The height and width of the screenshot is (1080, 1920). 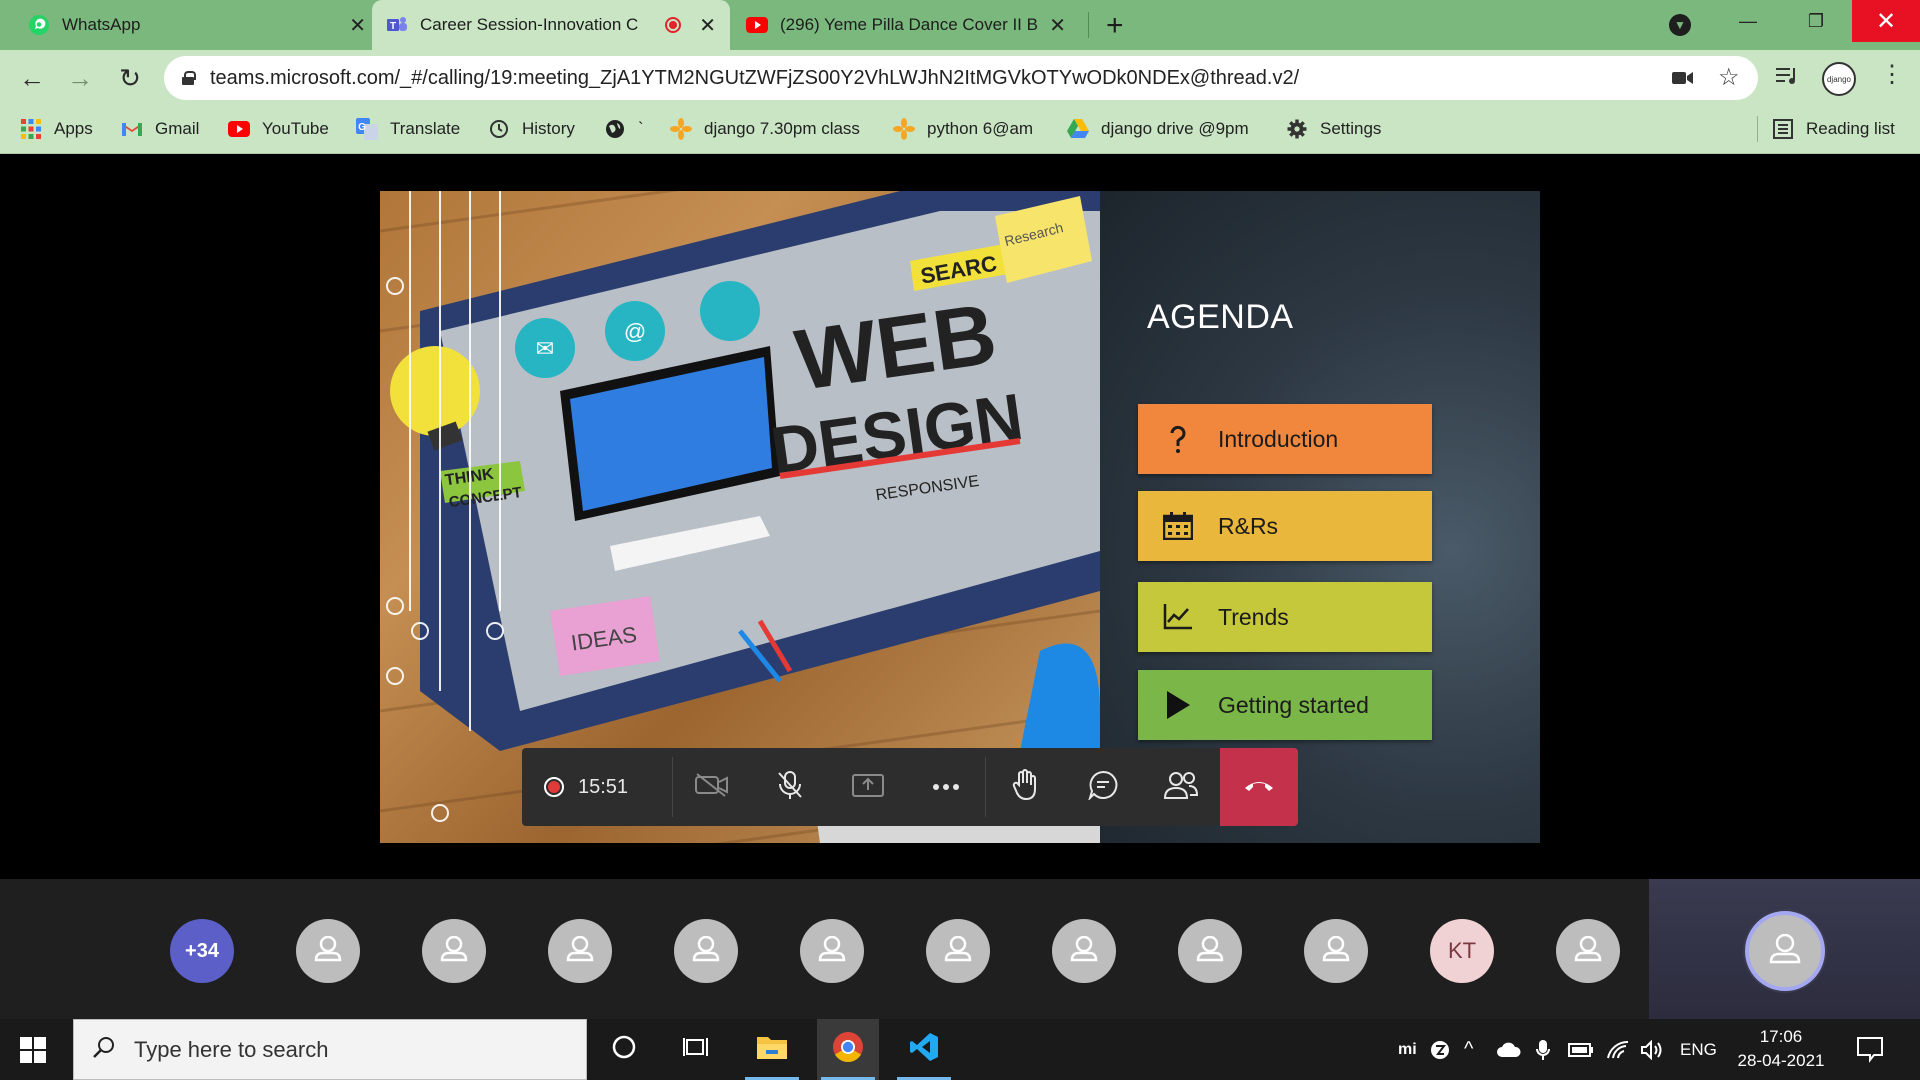 I want to click on bookmark-django-drive: django drive @9pm, so click(x=1158, y=129).